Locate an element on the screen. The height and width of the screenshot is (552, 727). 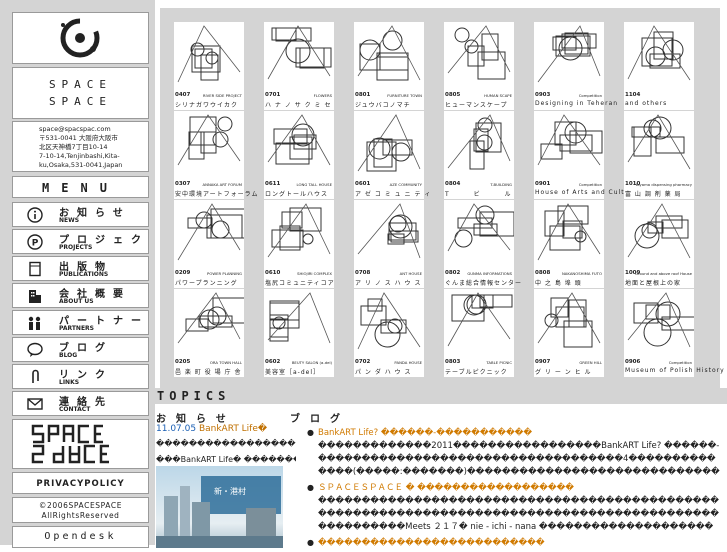
project-tile: 0611 LONG TALL HOUSE ロングトールハウス is located at coordinates (299, 155).